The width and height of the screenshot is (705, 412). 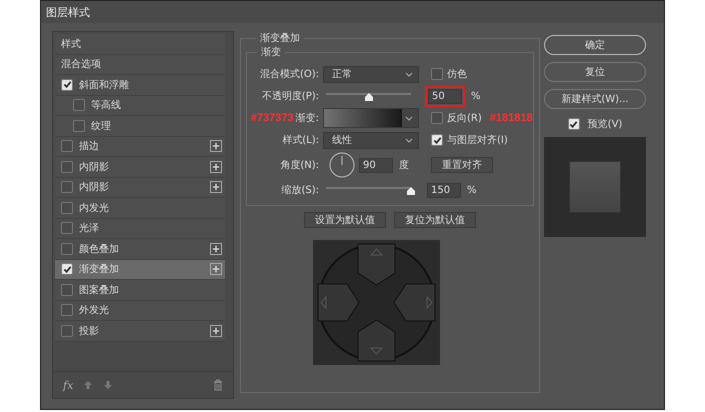 What do you see at coordinates (444, 190) in the screenshot?
I see `scale-input: 150` at bounding box center [444, 190].